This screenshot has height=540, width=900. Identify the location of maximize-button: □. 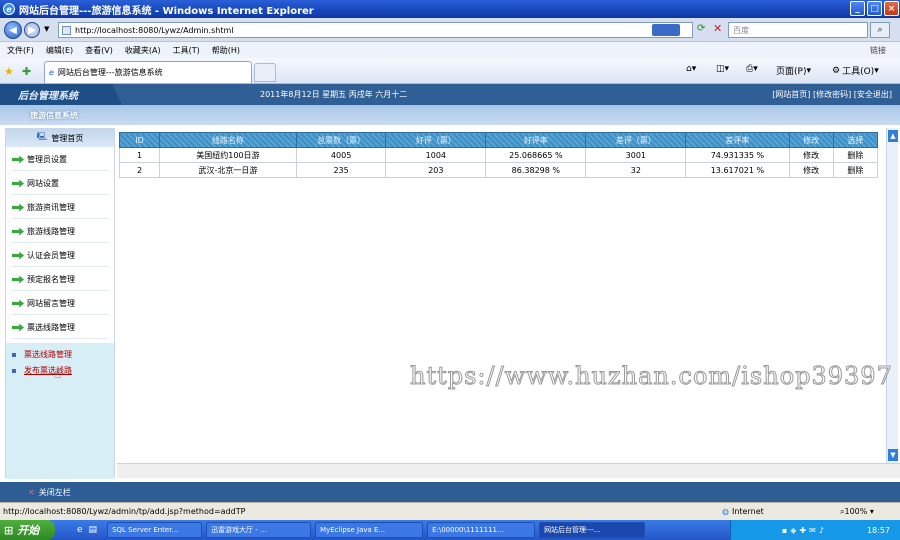
(874, 8).